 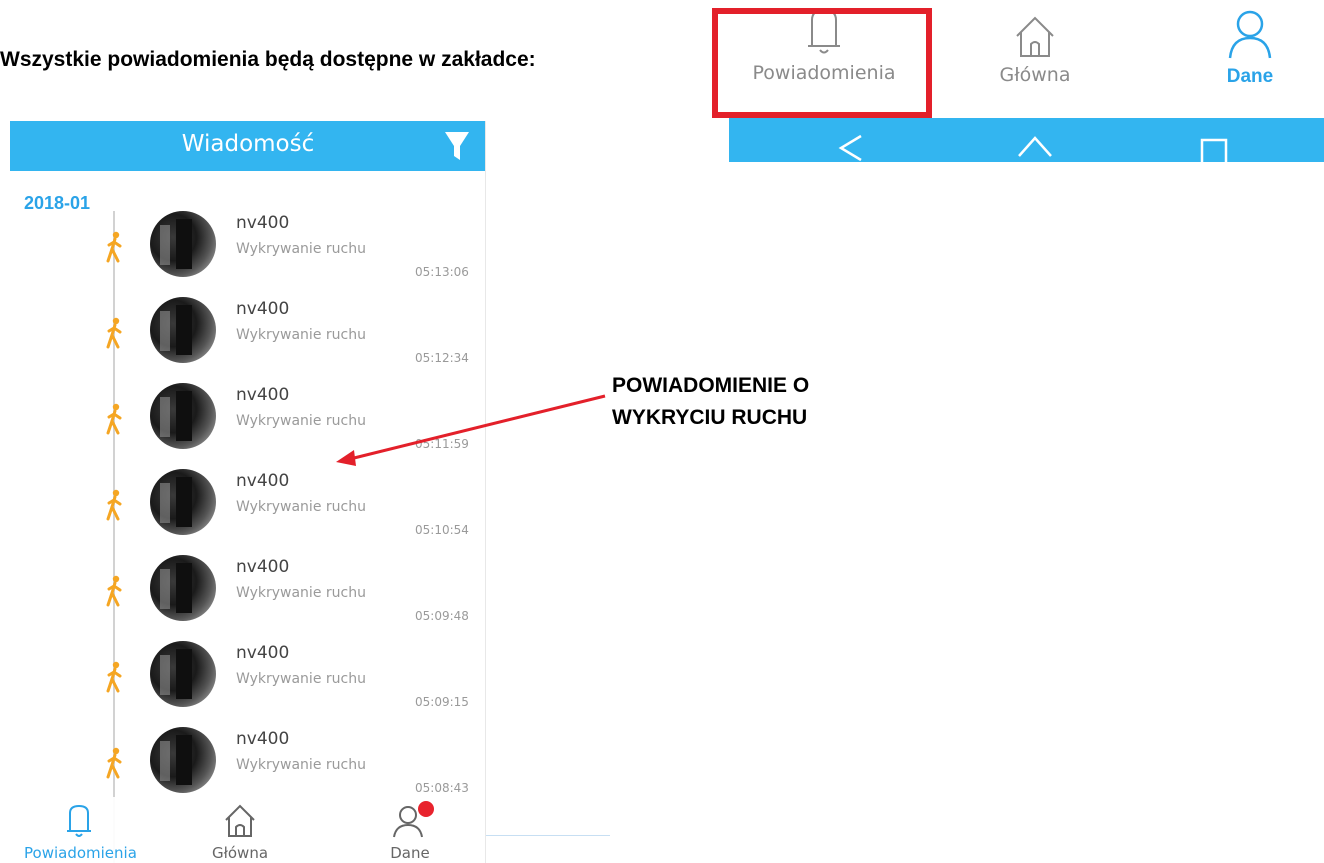 I want to click on bell-icon, so click(x=79, y=820).